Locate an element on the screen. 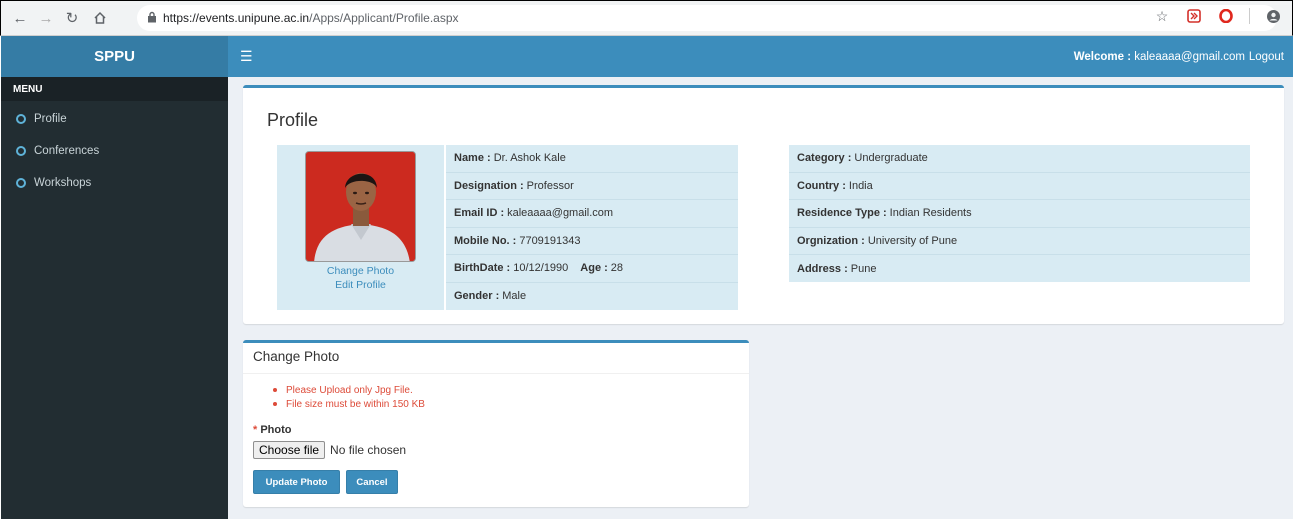 The height and width of the screenshot is (519, 1293). url-base: https://events.unipune.ac.in is located at coordinates (236, 18).